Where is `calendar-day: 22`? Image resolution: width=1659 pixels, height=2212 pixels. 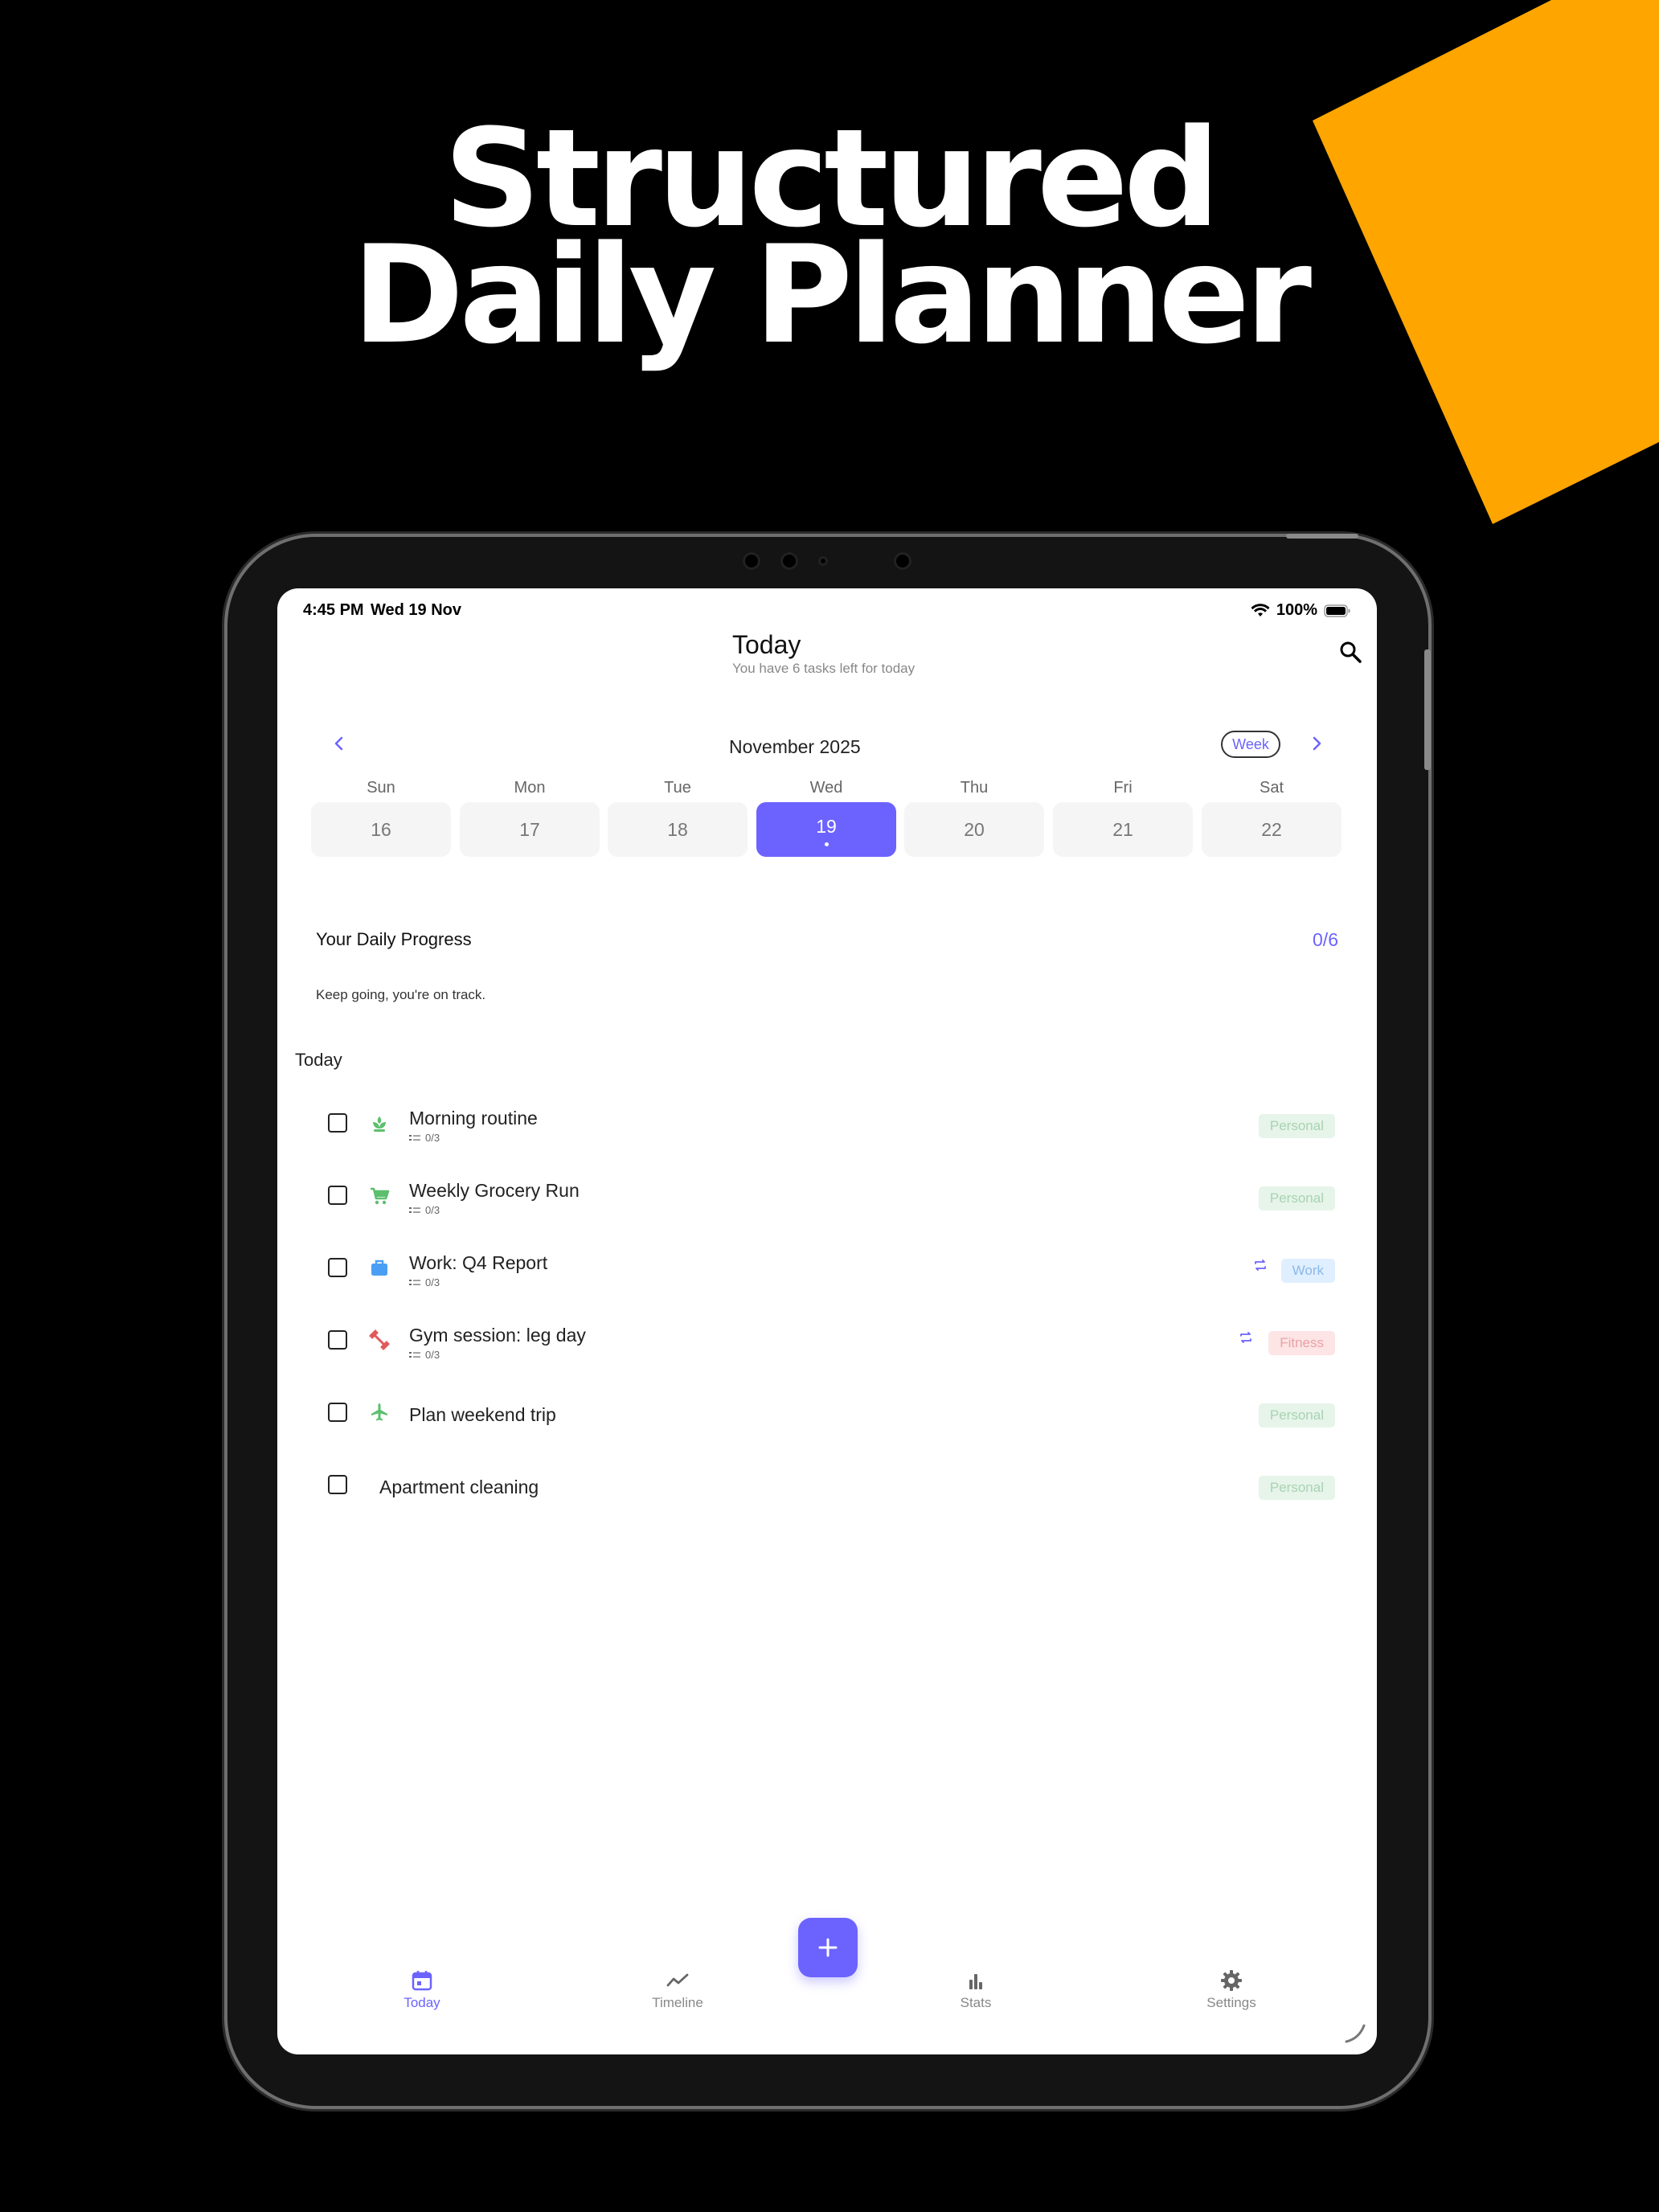 calendar-day: 22 is located at coordinates (1272, 829).